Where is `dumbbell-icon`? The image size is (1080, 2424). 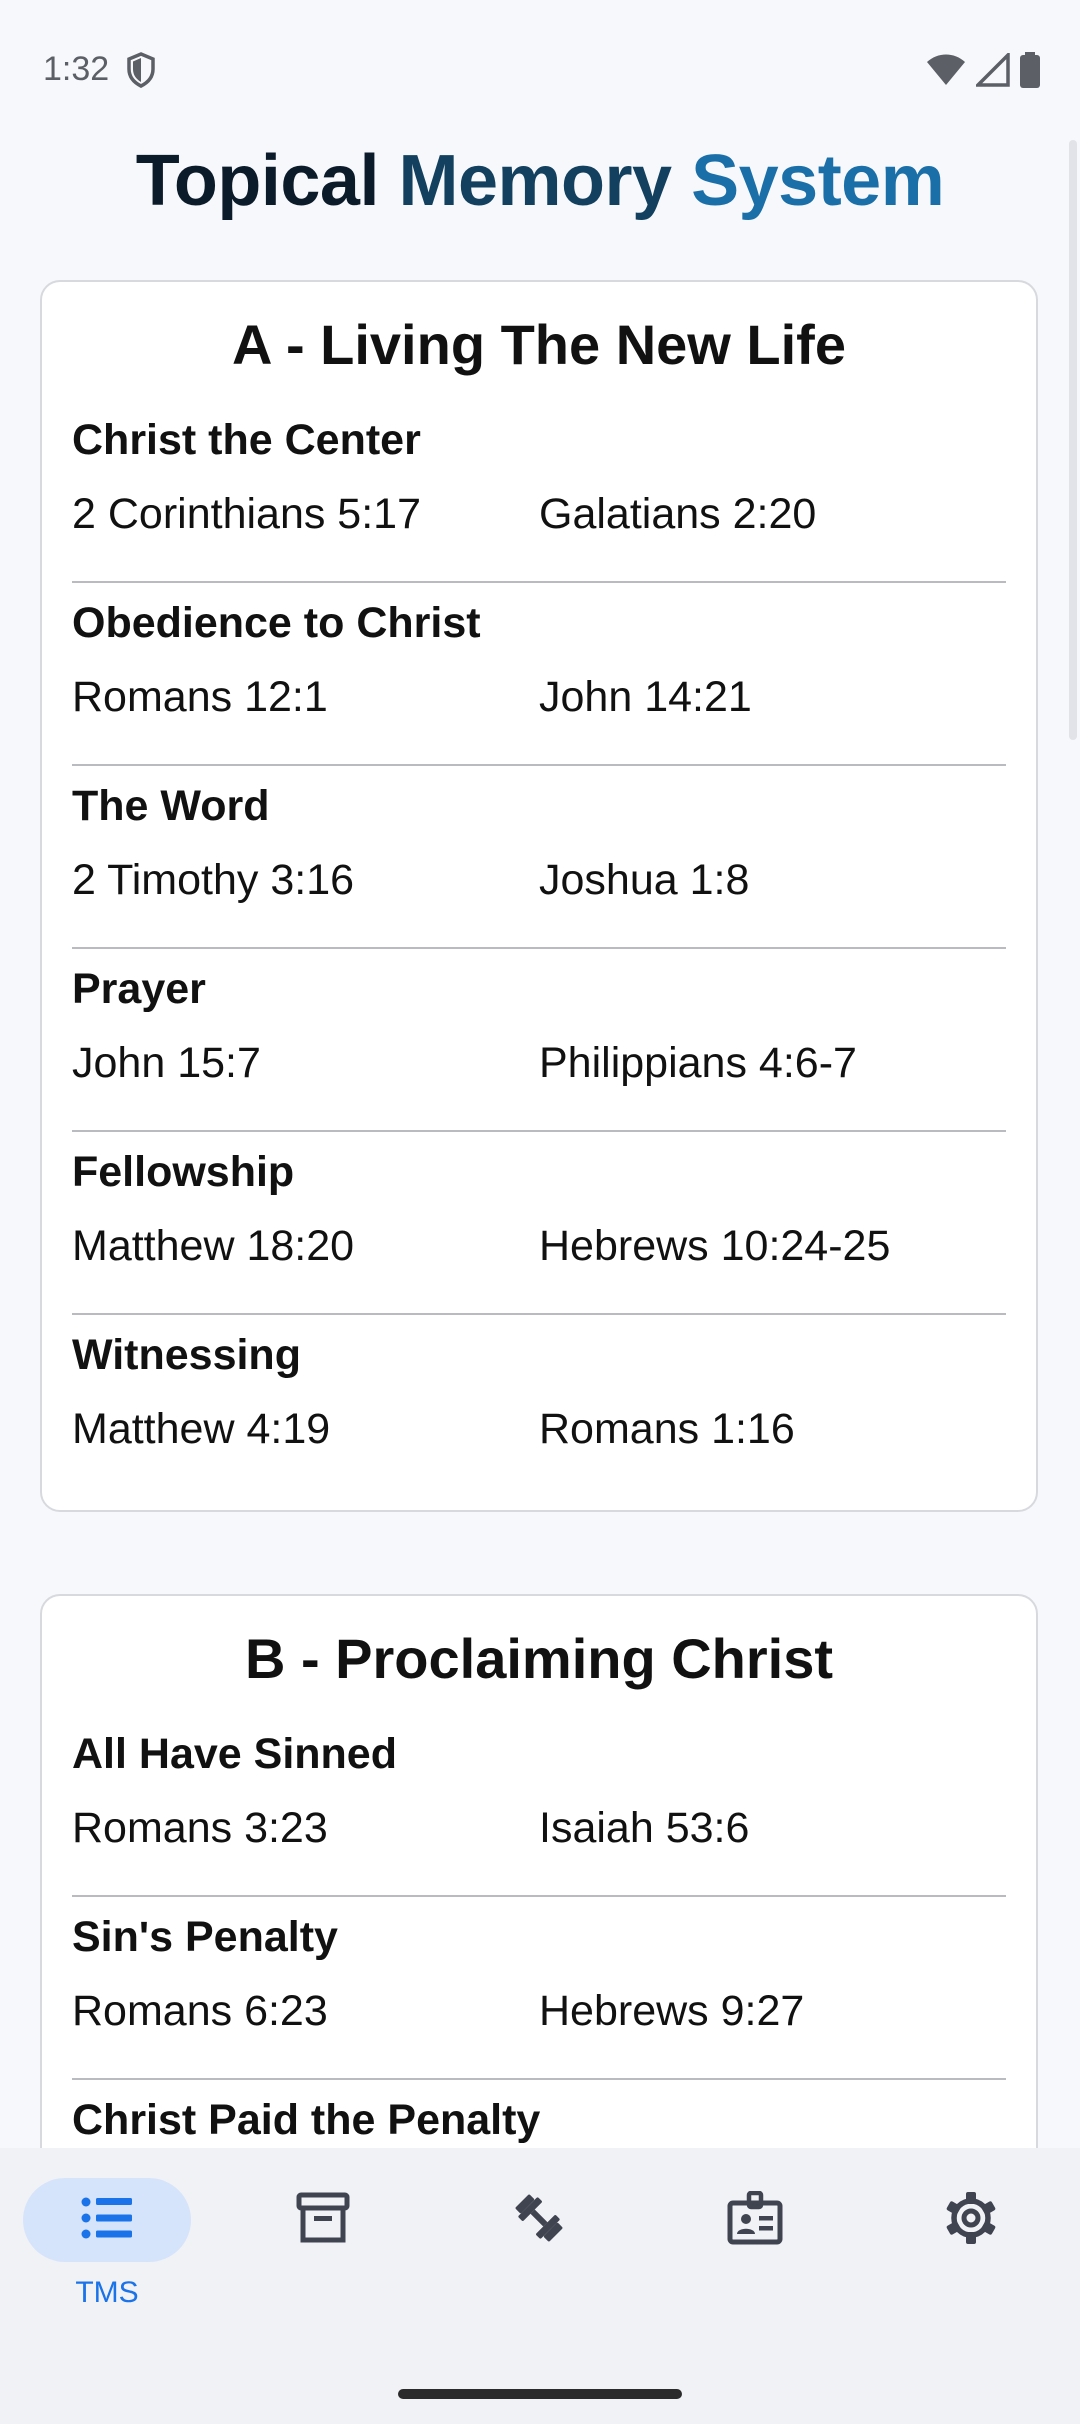 dumbbell-icon is located at coordinates (539, 2220).